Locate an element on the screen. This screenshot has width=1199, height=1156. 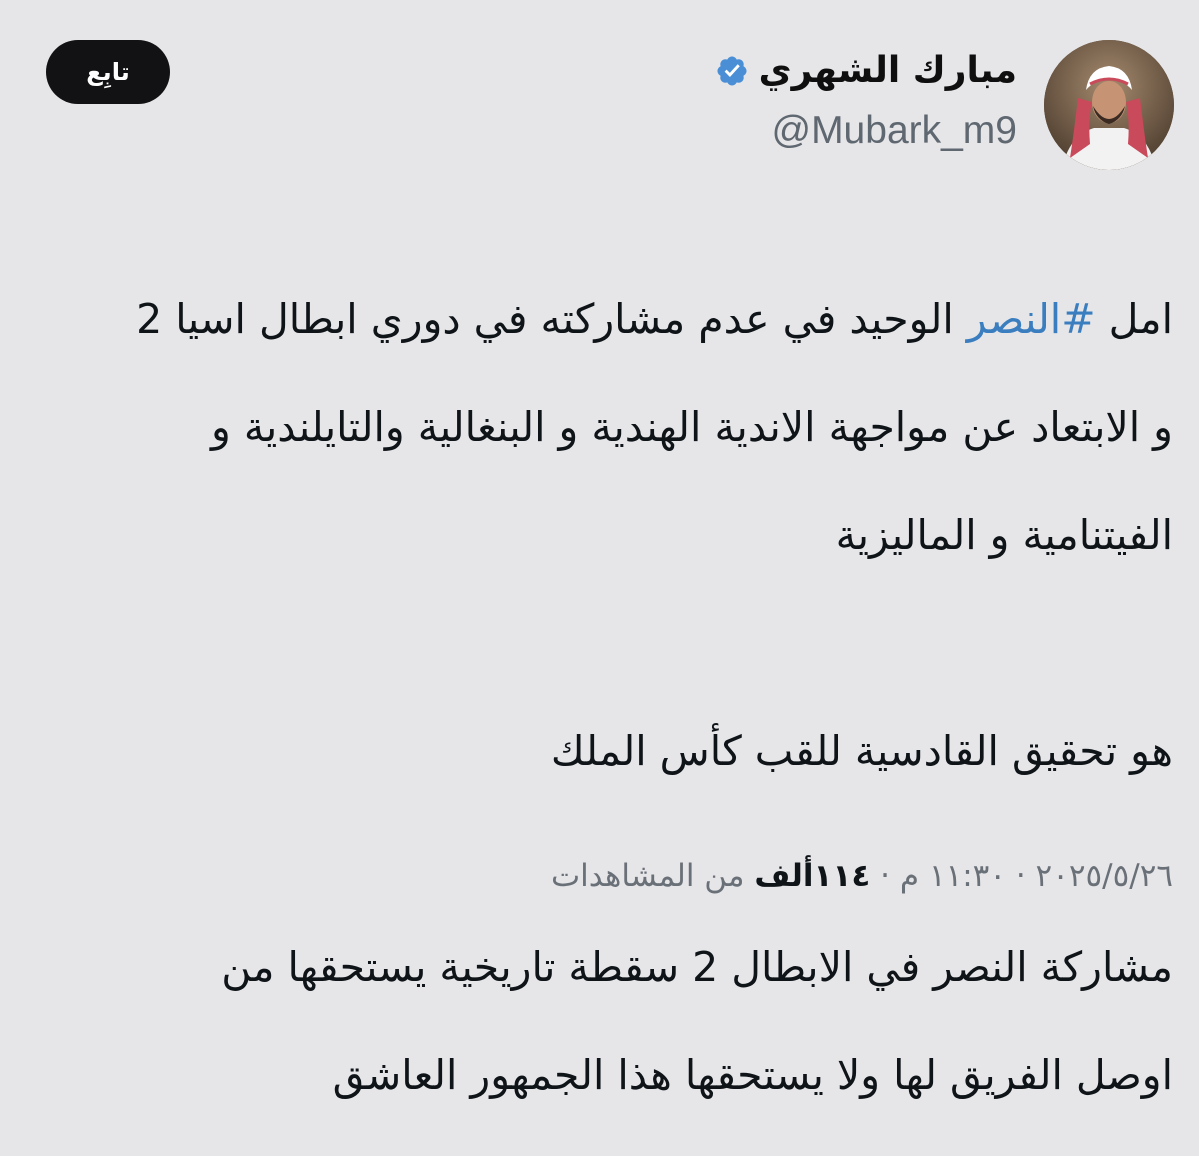
follow-button: تابِع is located at coordinates (108, 72).